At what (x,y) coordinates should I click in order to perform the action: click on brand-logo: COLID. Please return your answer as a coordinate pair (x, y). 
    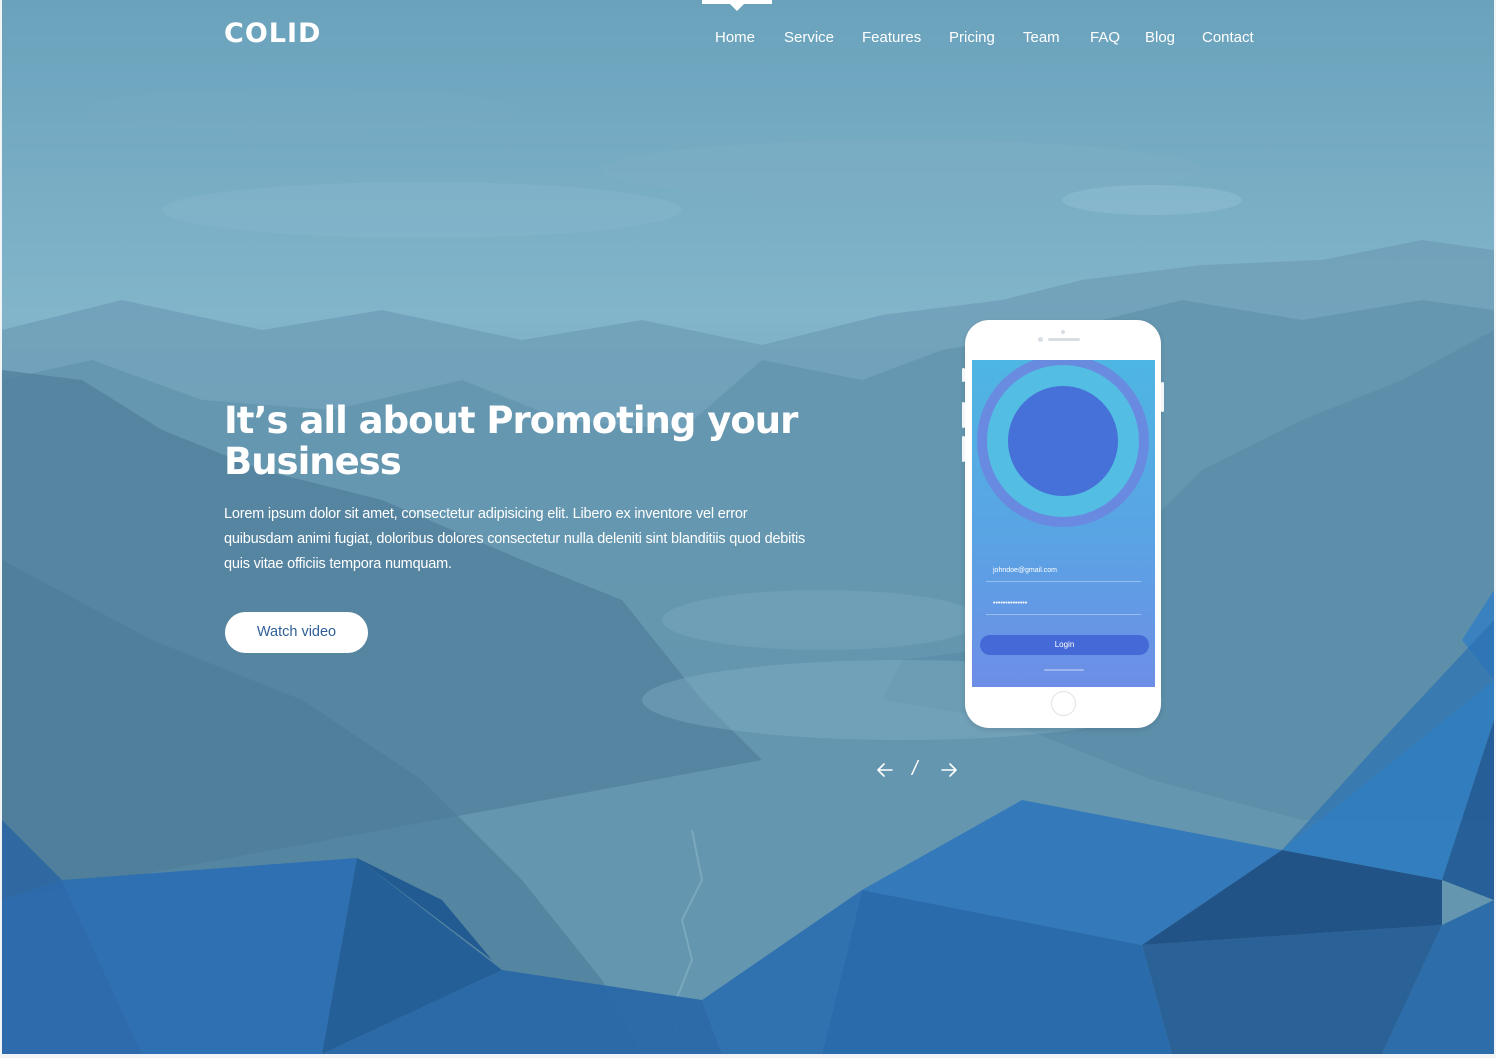
    Looking at the image, I should click on (272, 33).